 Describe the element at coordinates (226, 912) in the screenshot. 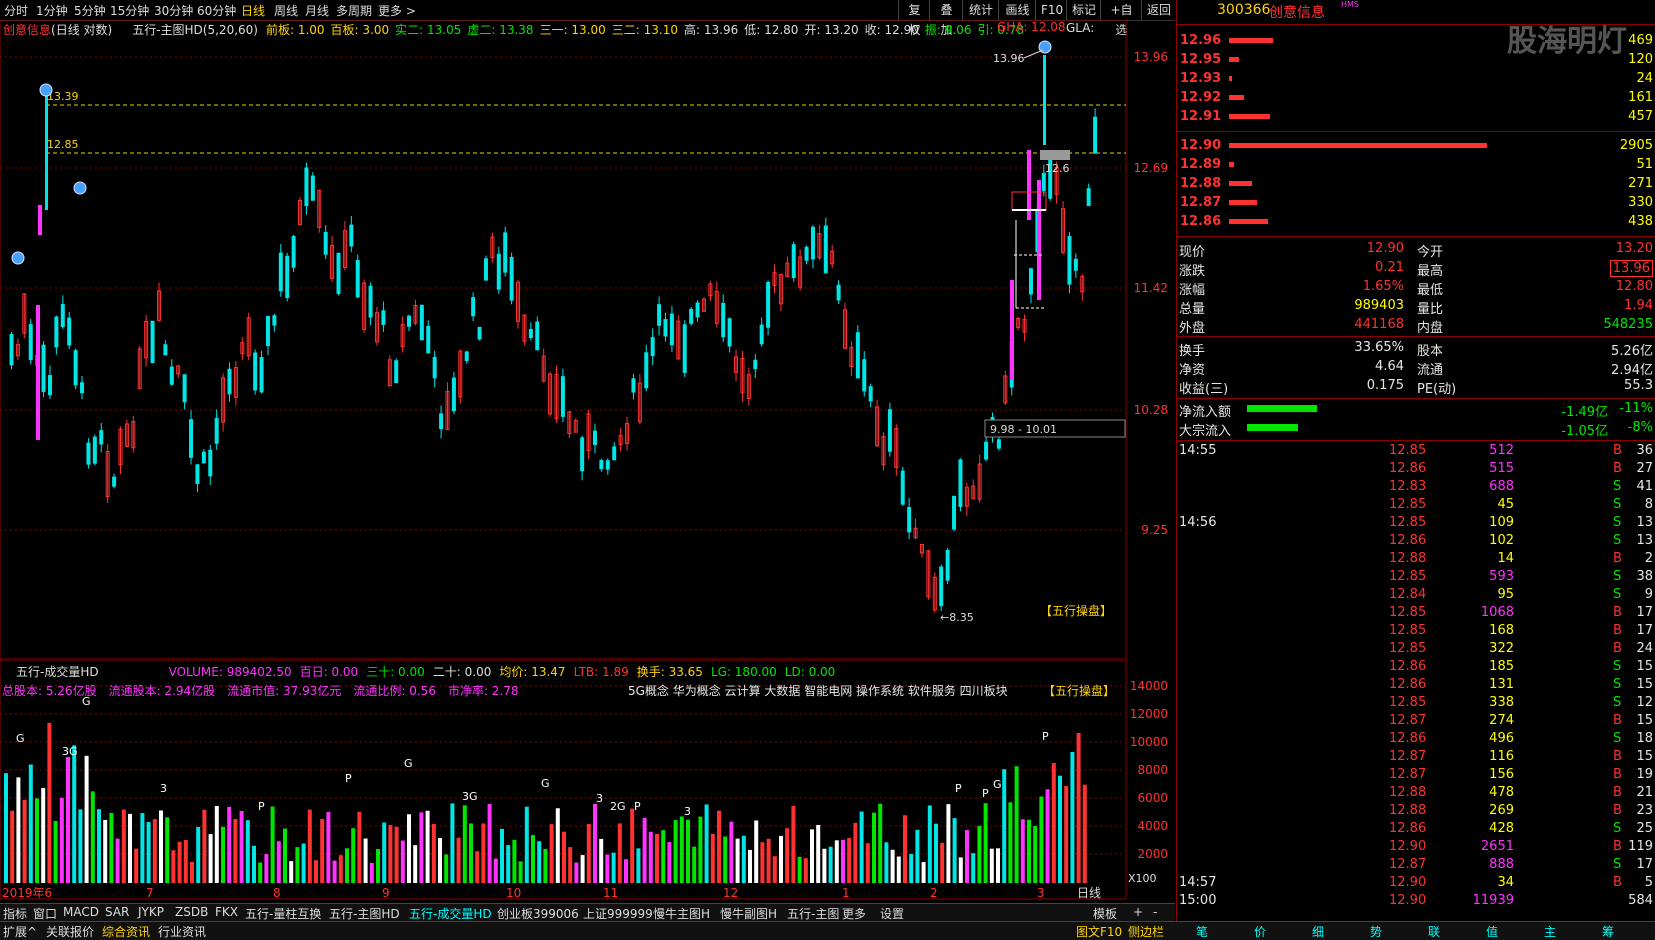

I see `tab-6: FKX` at that location.